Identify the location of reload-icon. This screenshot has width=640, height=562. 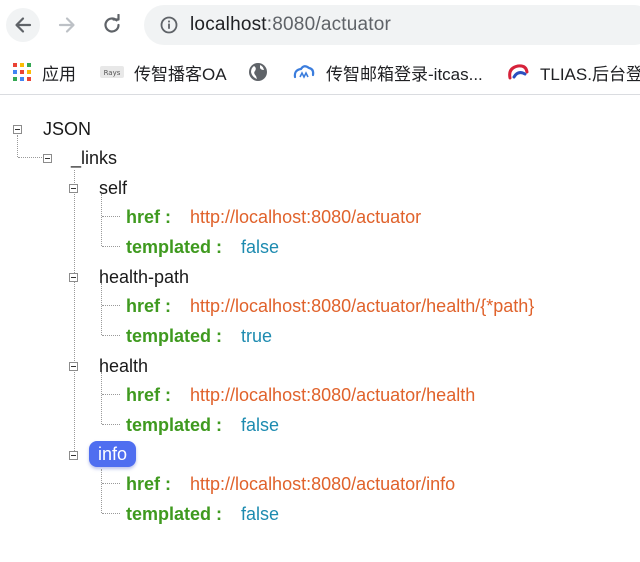
(112, 23).